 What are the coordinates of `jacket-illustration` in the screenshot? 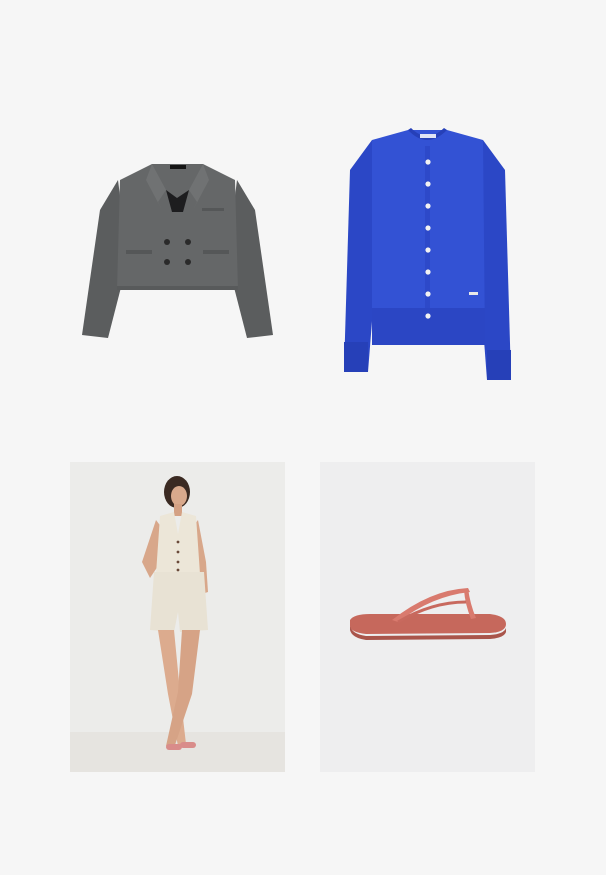 It's located at (177, 251).